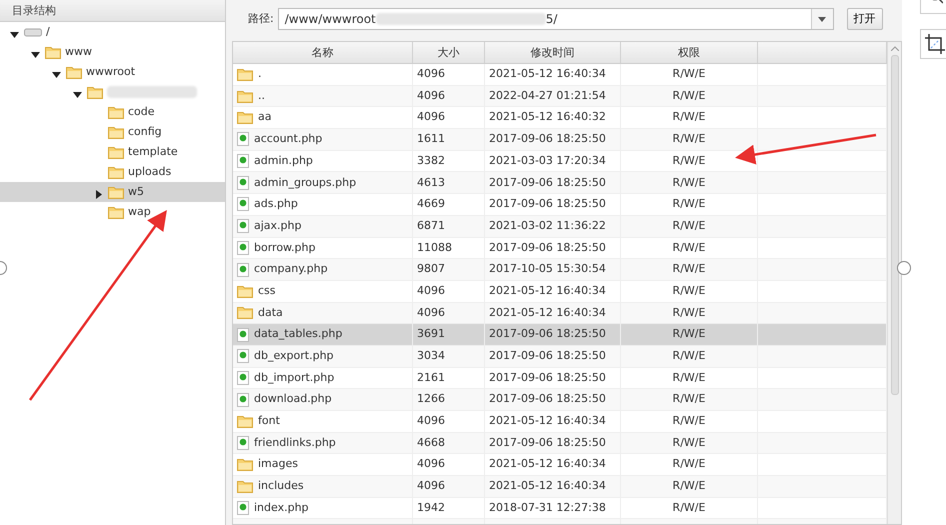  I want to click on resize-handle, so click(904, 268).